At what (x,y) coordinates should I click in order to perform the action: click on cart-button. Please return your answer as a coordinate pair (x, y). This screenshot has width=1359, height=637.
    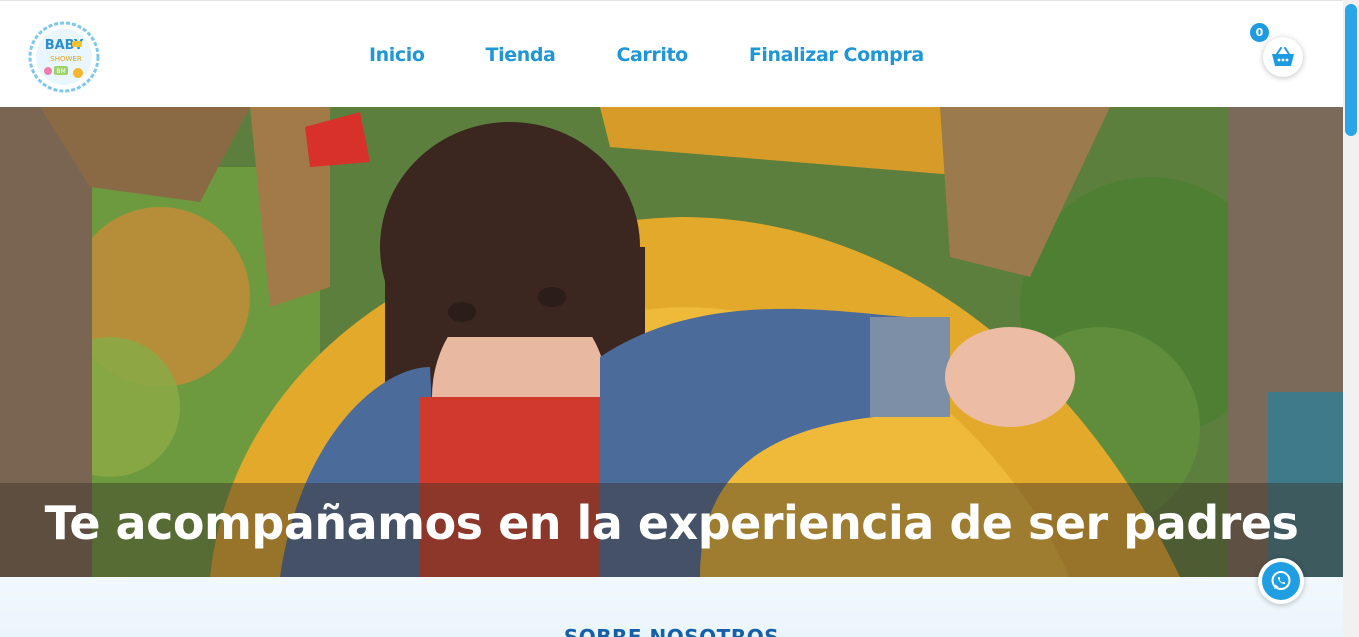
    Looking at the image, I should click on (1283, 57).